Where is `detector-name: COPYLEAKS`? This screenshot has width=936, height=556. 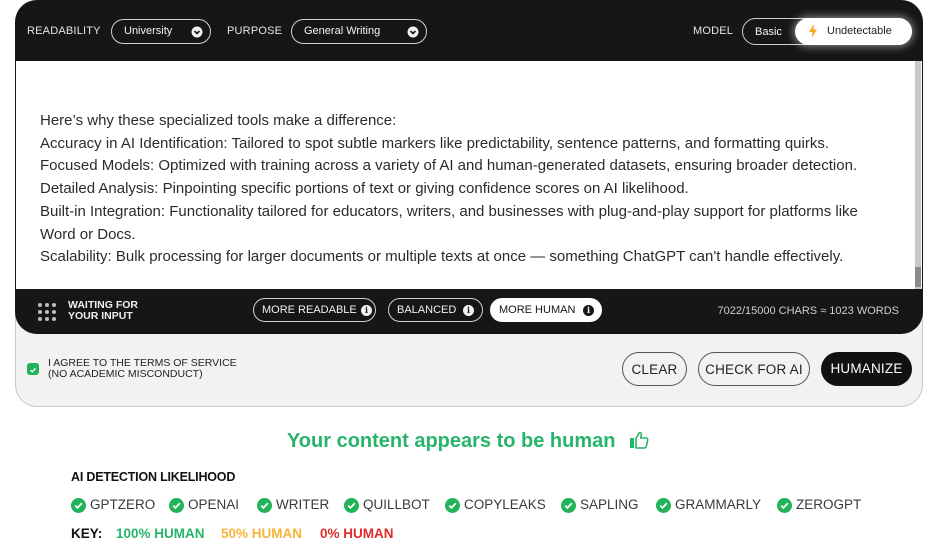
detector-name: COPYLEAKS is located at coordinates (505, 504).